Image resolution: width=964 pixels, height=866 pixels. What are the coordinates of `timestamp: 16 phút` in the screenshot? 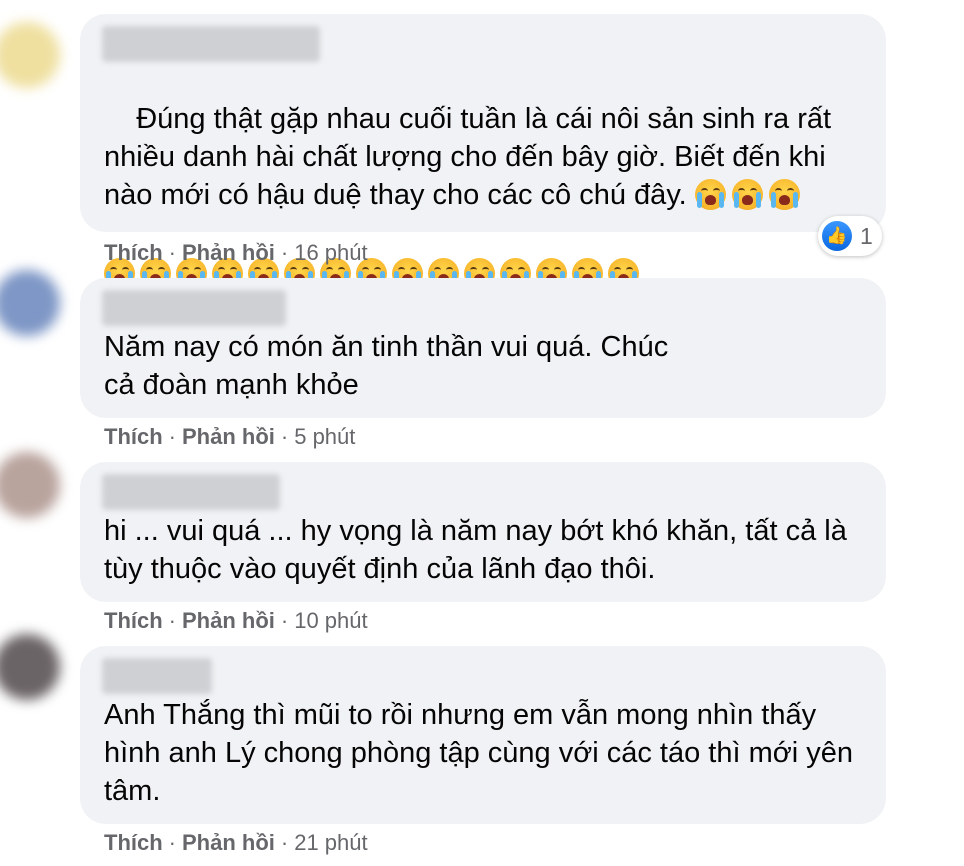 It's located at (330, 252).